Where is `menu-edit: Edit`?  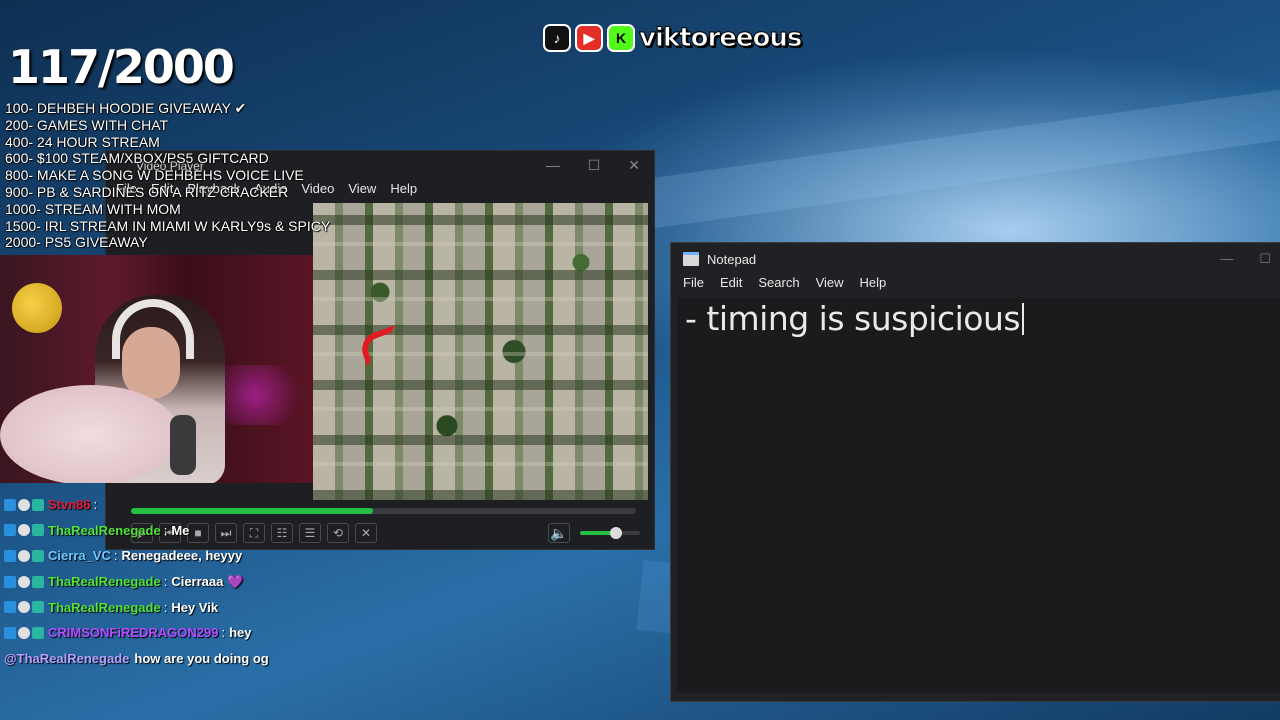 menu-edit: Edit is located at coordinates (731, 286).